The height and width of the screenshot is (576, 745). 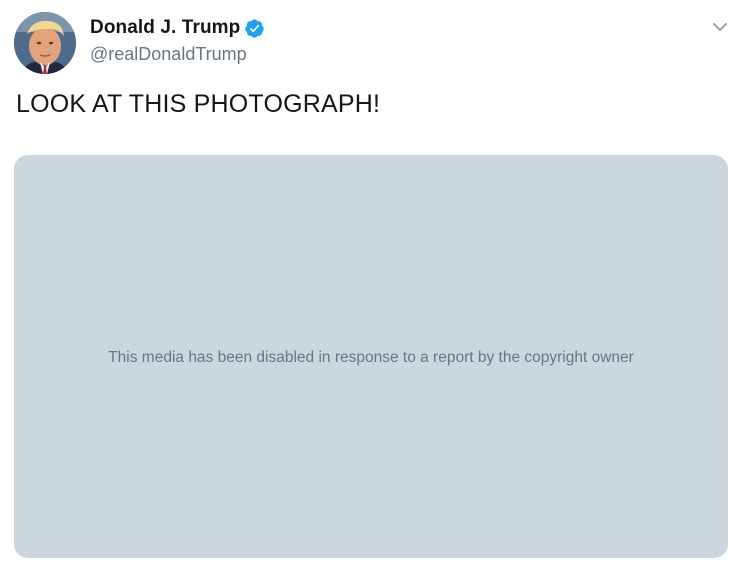 I want to click on tweet-header: Donald J. Trump @realDonaldTrump, so click(x=372, y=43).